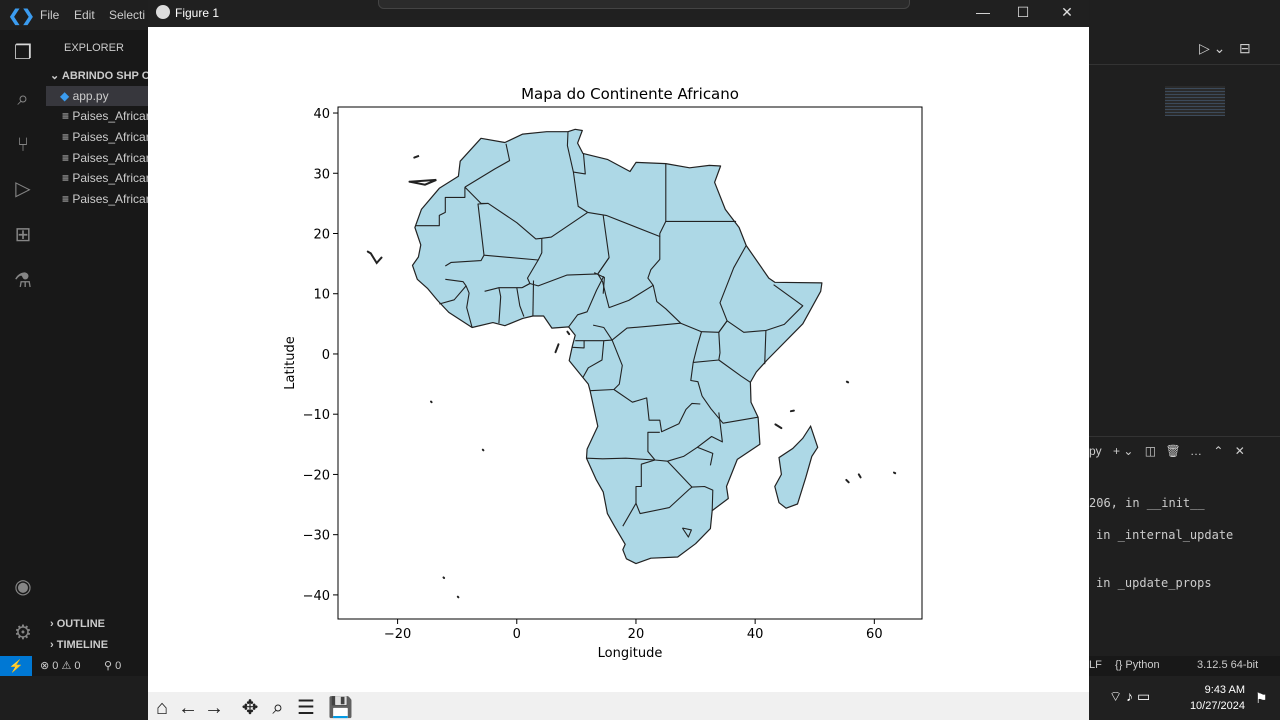  What do you see at coordinates (316, 536) in the screenshot?
I see `y-tick-label: −30` at bounding box center [316, 536].